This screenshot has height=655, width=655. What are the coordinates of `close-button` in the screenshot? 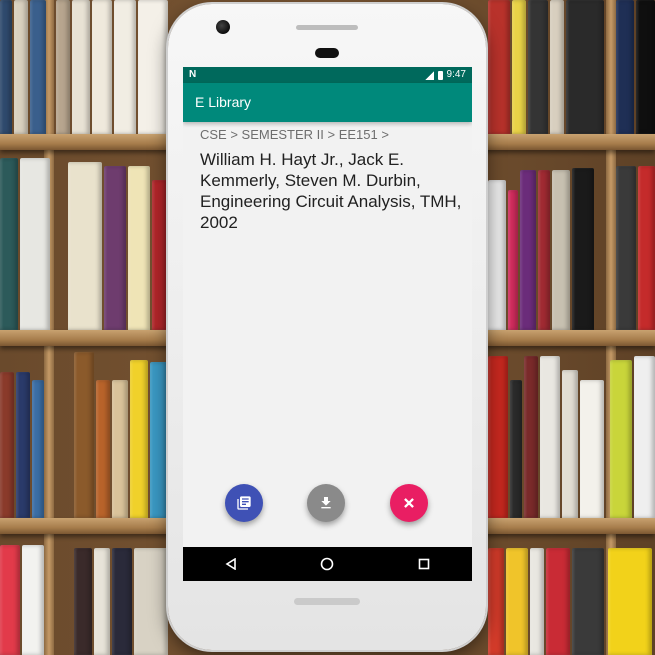 It's located at (409, 503).